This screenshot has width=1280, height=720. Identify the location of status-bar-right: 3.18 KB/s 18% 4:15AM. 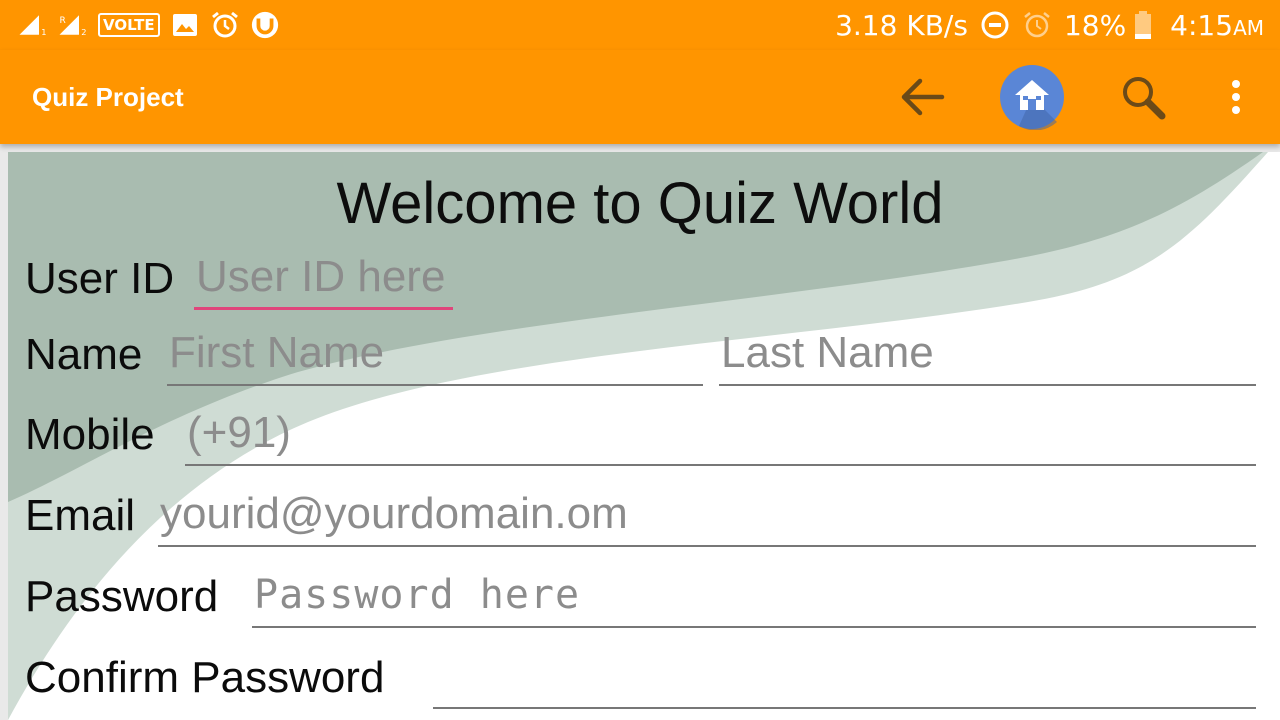
(1049, 25).